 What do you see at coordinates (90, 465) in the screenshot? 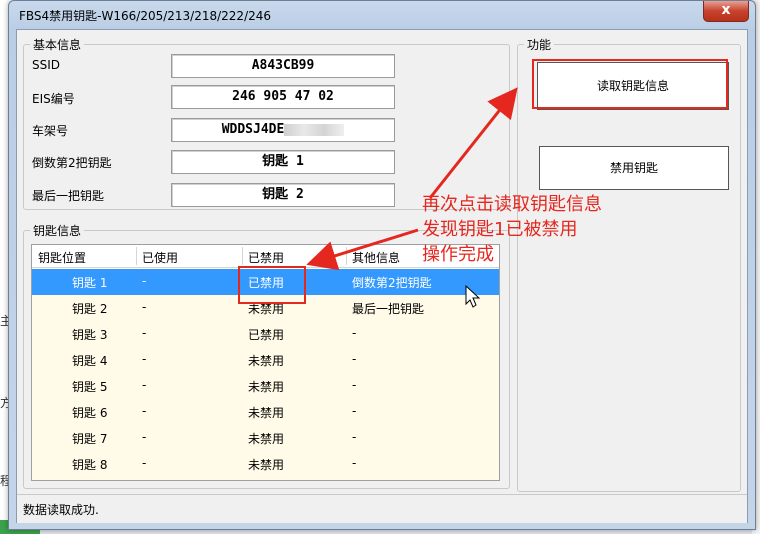
I see `cell-position: 钥匙 8` at bounding box center [90, 465].